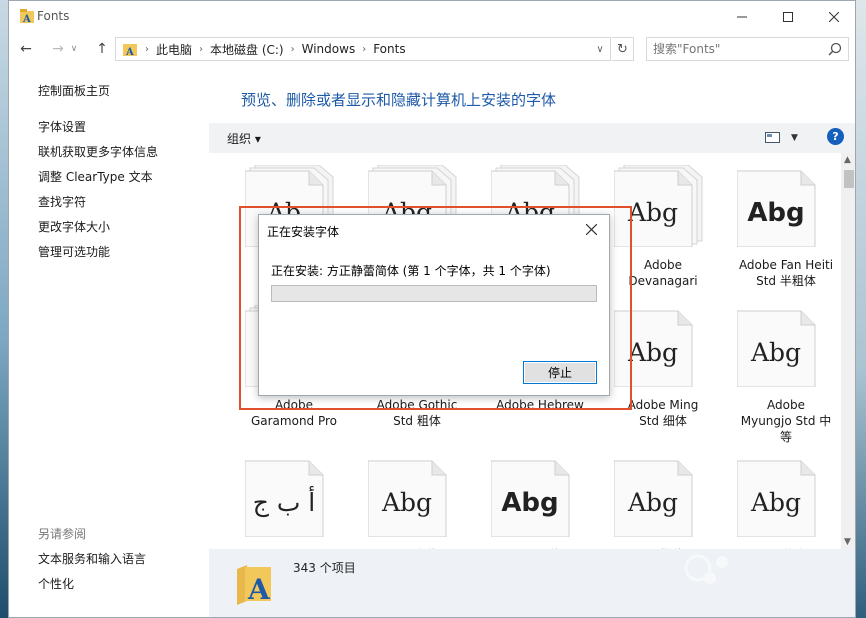  What do you see at coordinates (434, 293) in the screenshot?
I see `install-progress-bar` at bounding box center [434, 293].